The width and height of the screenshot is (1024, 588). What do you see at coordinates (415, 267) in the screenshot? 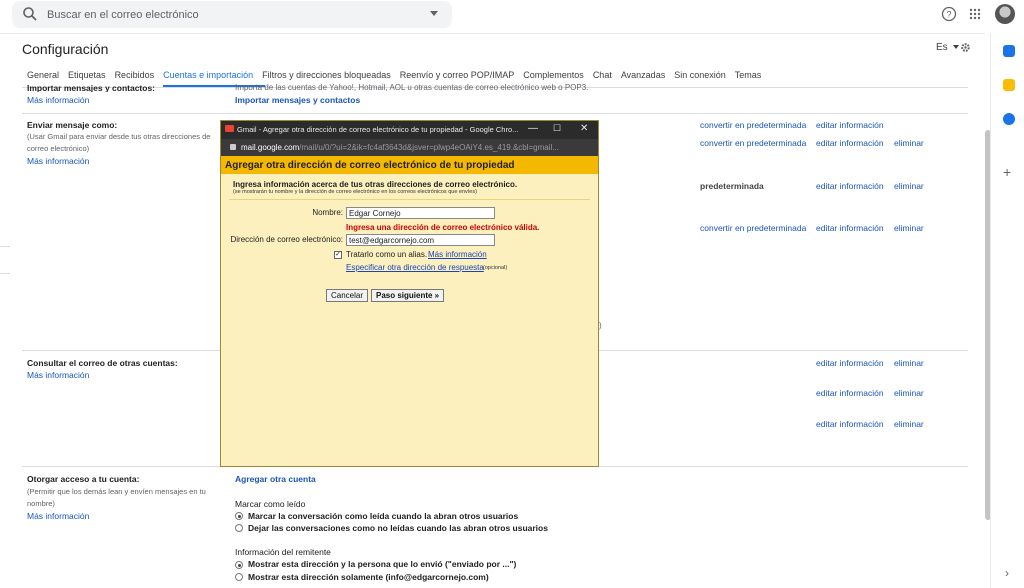
I see `reply-address-link: Especificar otra dirección de respuesta` at bounding box center [415, 267].